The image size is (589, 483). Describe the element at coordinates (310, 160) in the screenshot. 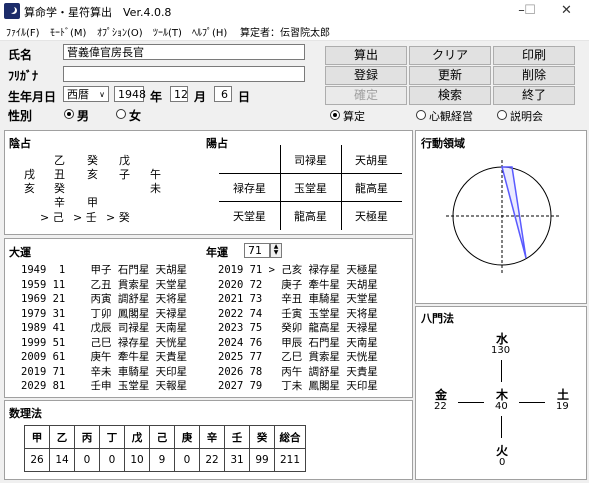

I see `yosen-north: 司禄星` at that location.